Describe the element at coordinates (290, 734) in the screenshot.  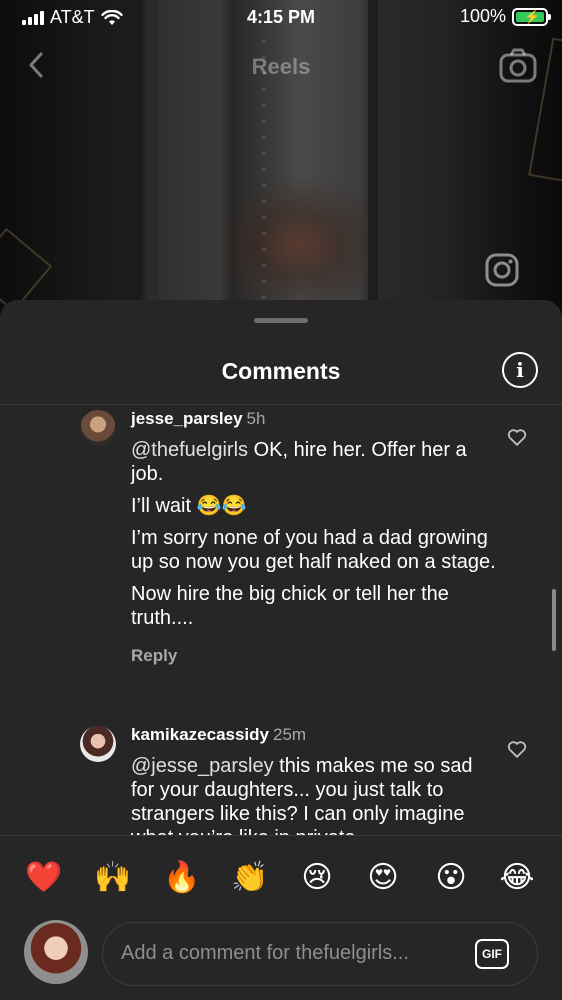
I see `comment-time: 25m` at that location.